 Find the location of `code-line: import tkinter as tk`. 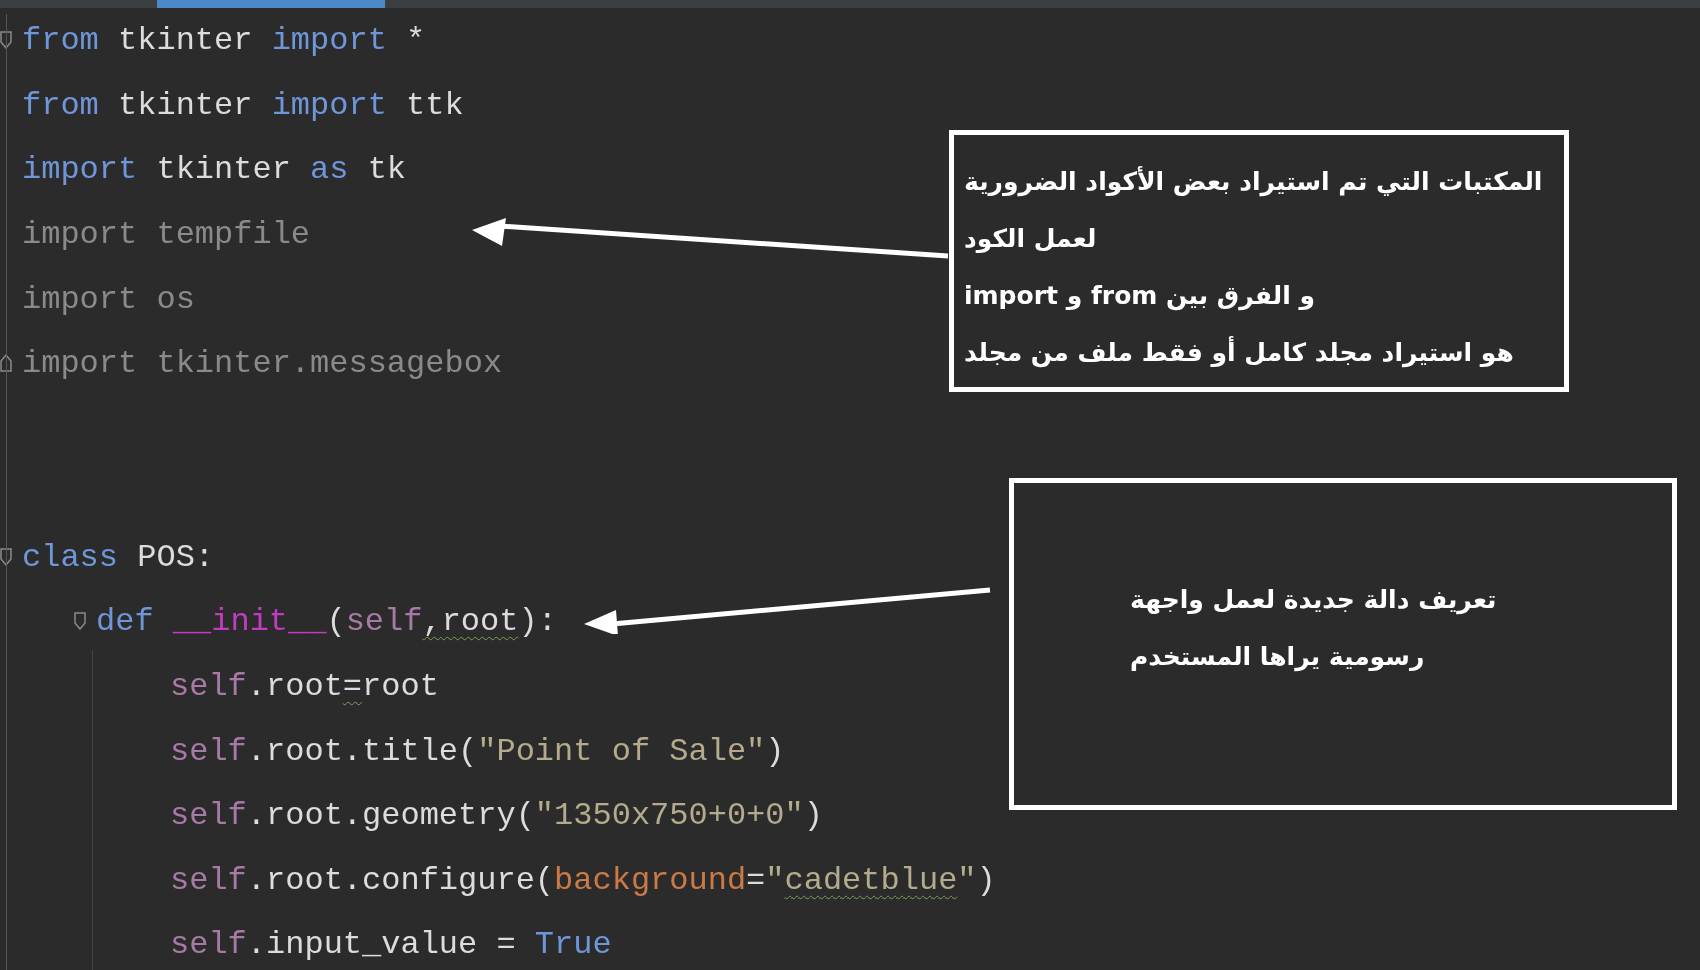

code-line: import tkinter as tk is located at coordinates (214, 170).